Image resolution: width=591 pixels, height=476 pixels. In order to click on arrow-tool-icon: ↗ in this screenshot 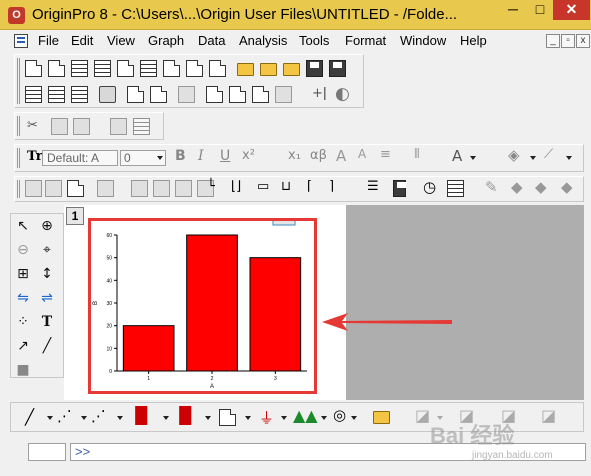, I will do `click(23, 346)`.